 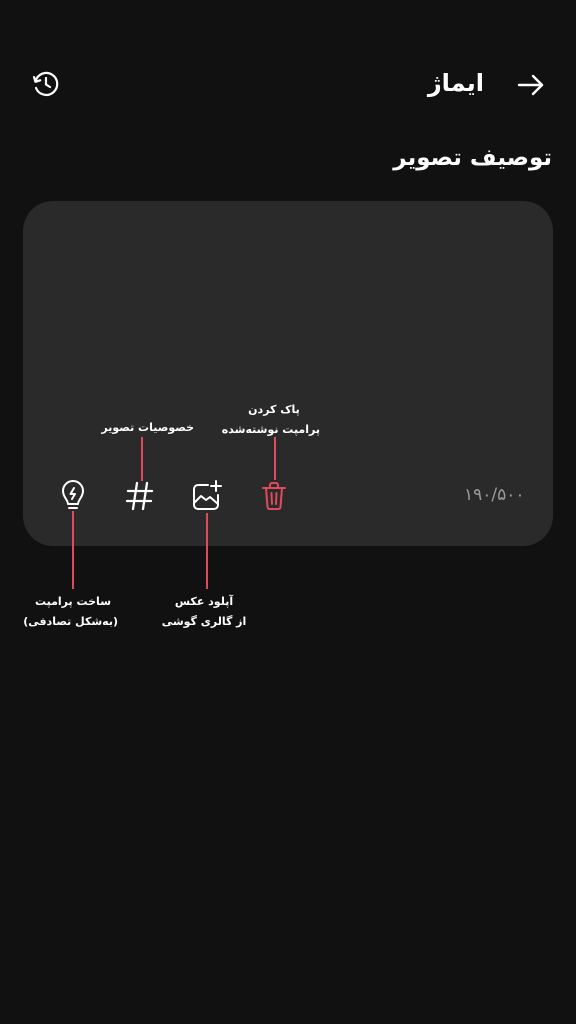 I want to click on lightbulb-icon, so click(x=73, y=494).